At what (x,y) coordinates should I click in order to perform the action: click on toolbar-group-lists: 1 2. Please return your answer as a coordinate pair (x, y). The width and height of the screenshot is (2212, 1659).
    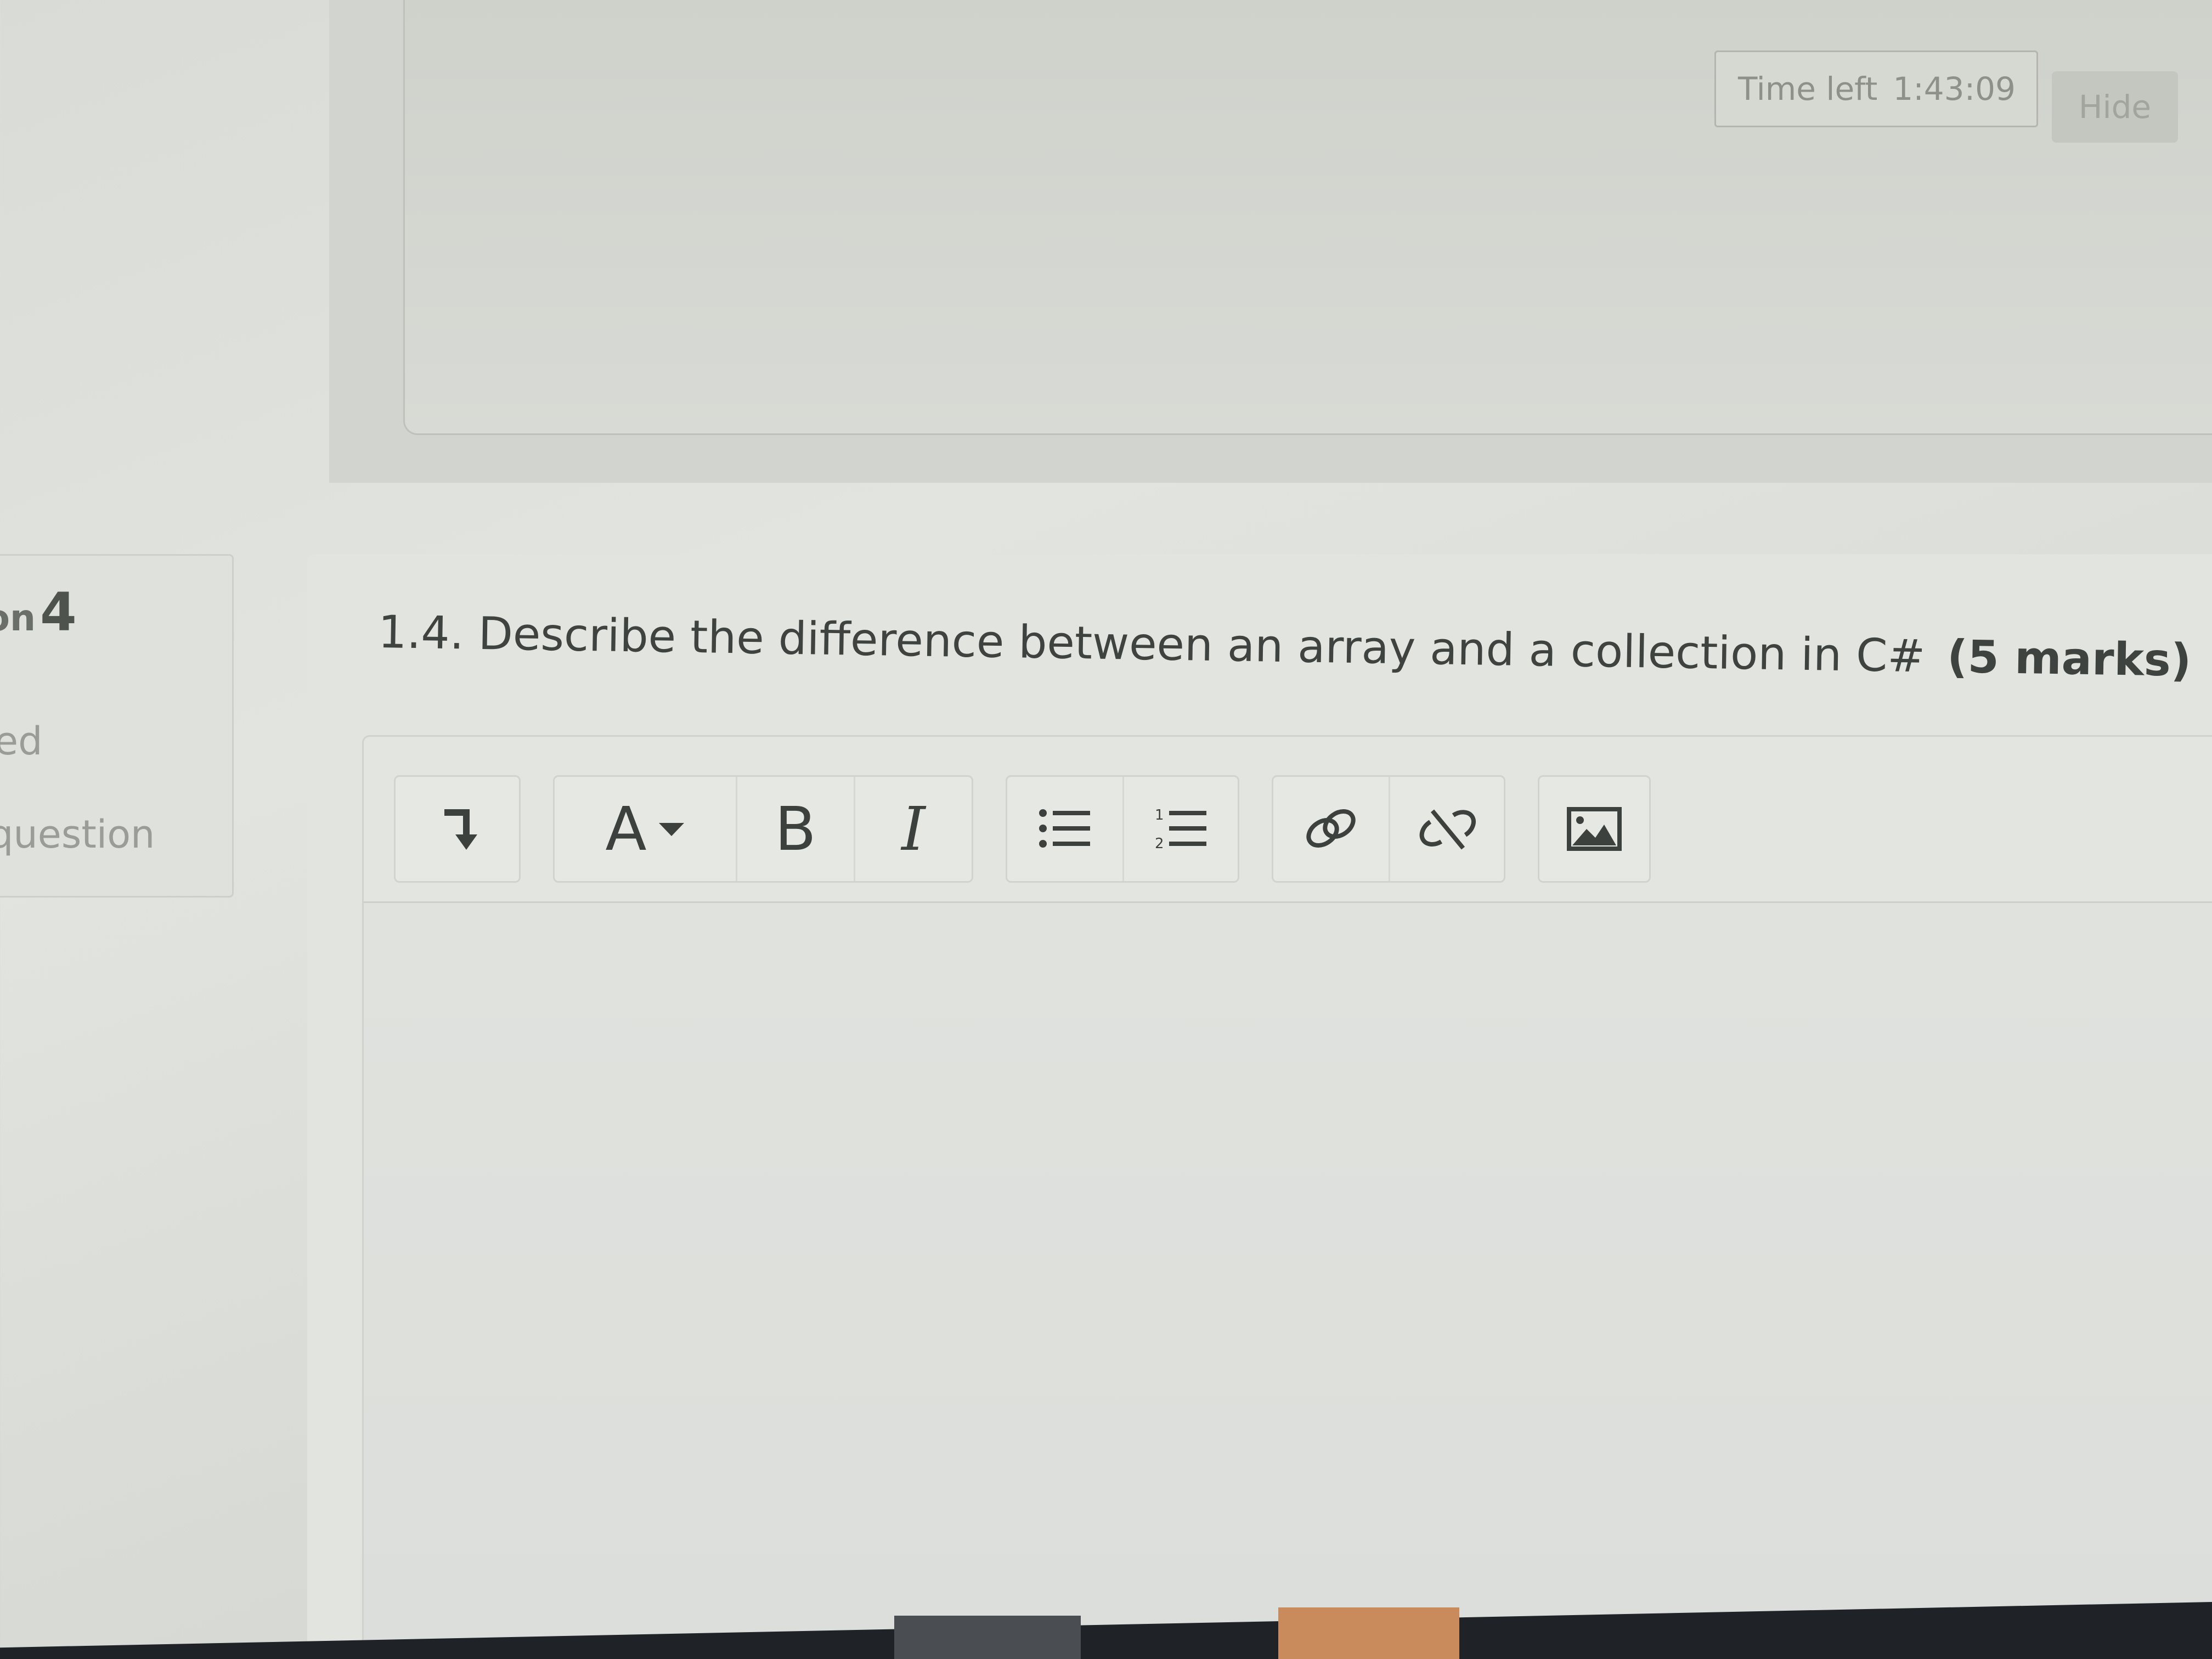
    Looking at the image, I should click on (1122, 829).